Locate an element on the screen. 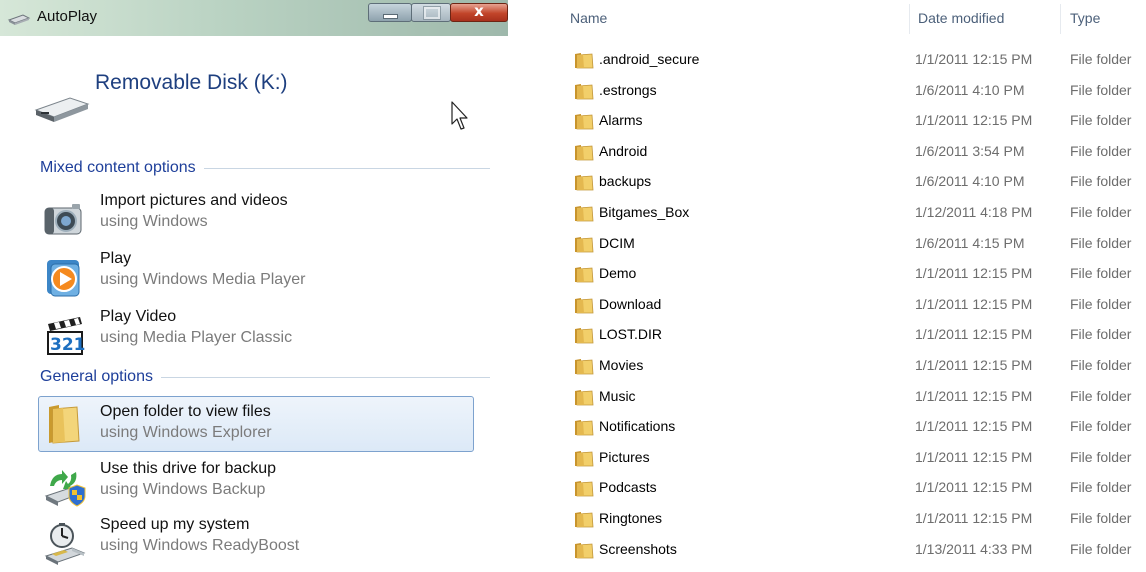 This screenshot has width=1146, height=572. file-name: Movies is located at coordinates (621, 365).